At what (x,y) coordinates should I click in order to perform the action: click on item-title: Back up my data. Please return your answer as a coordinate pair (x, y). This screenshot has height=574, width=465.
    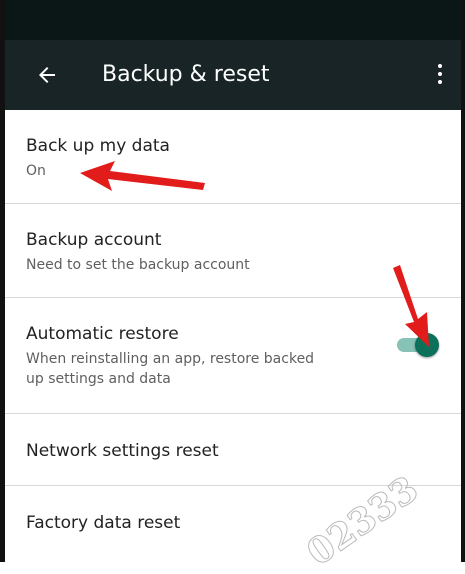
    Looking at the image, I should click on (98, 146).